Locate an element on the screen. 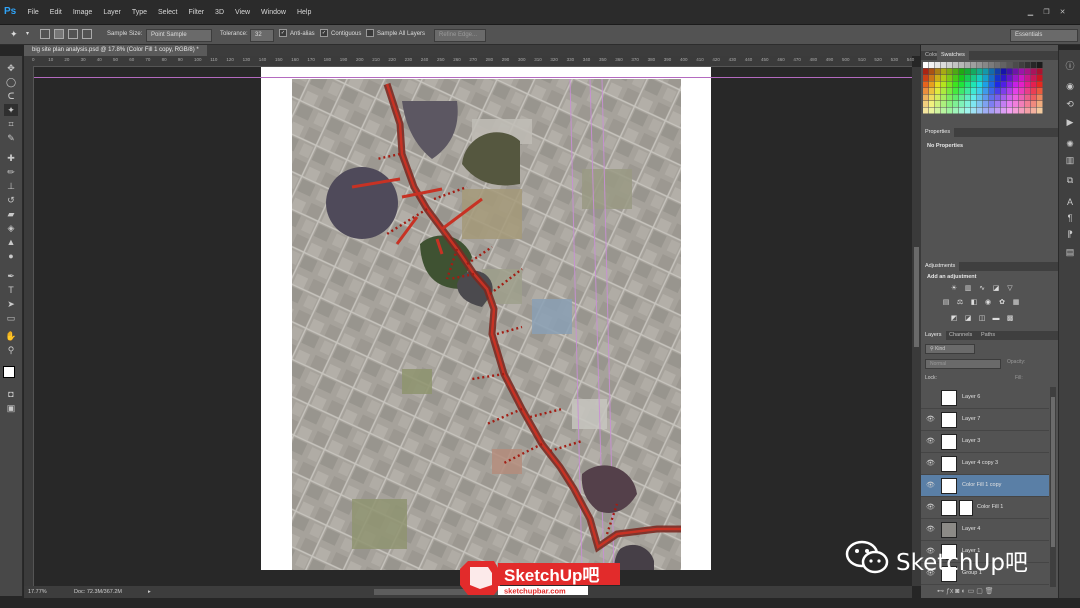 This screenshot has height=608, width=1080. rectangle-tool-icon: ▭ is located at coordinates (11, 318).